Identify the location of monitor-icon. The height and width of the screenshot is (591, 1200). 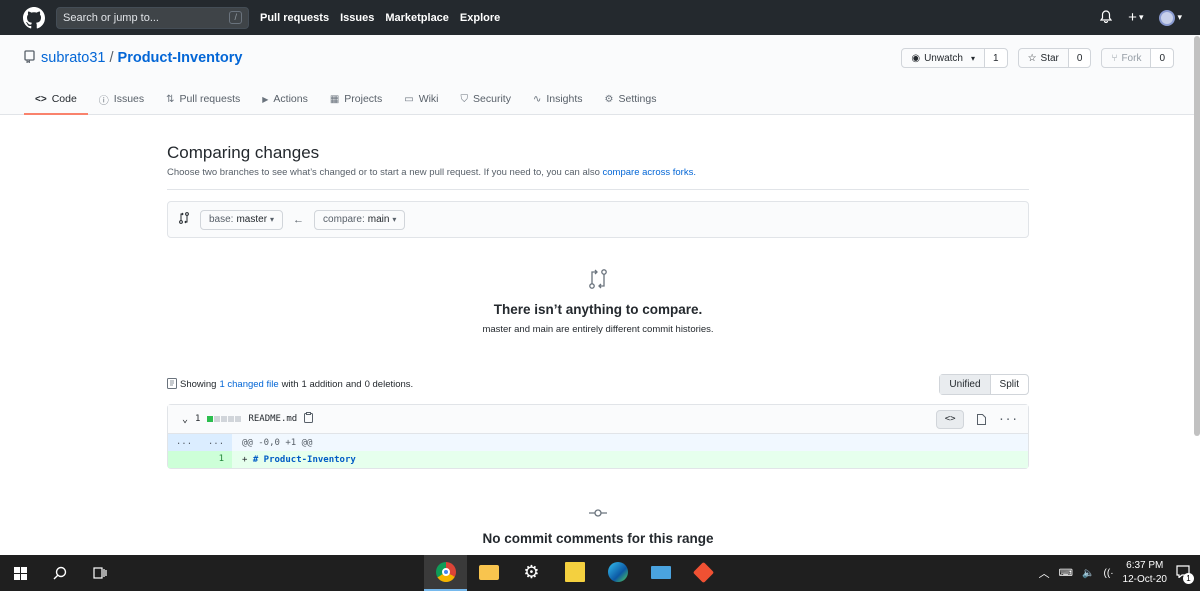
(660, 572).